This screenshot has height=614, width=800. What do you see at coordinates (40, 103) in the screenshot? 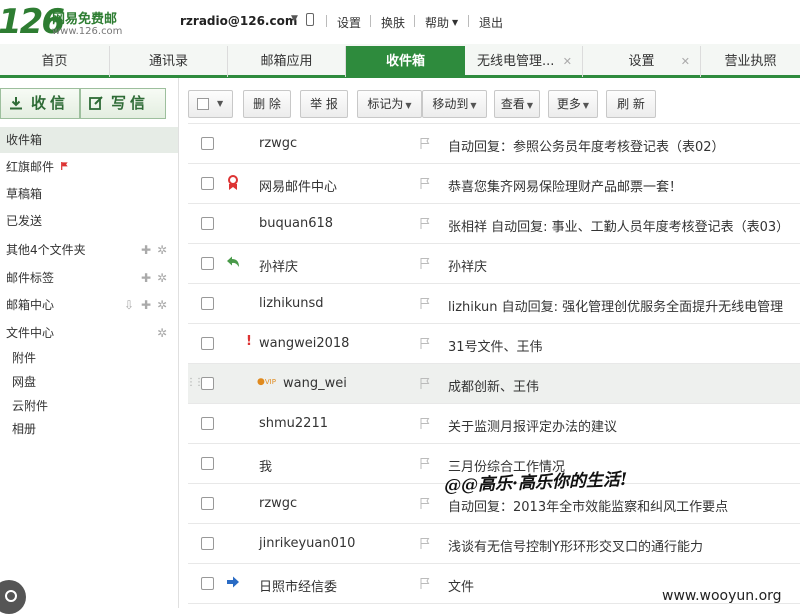
I see `receive-button: 收信` at bounding box center [40, 103].